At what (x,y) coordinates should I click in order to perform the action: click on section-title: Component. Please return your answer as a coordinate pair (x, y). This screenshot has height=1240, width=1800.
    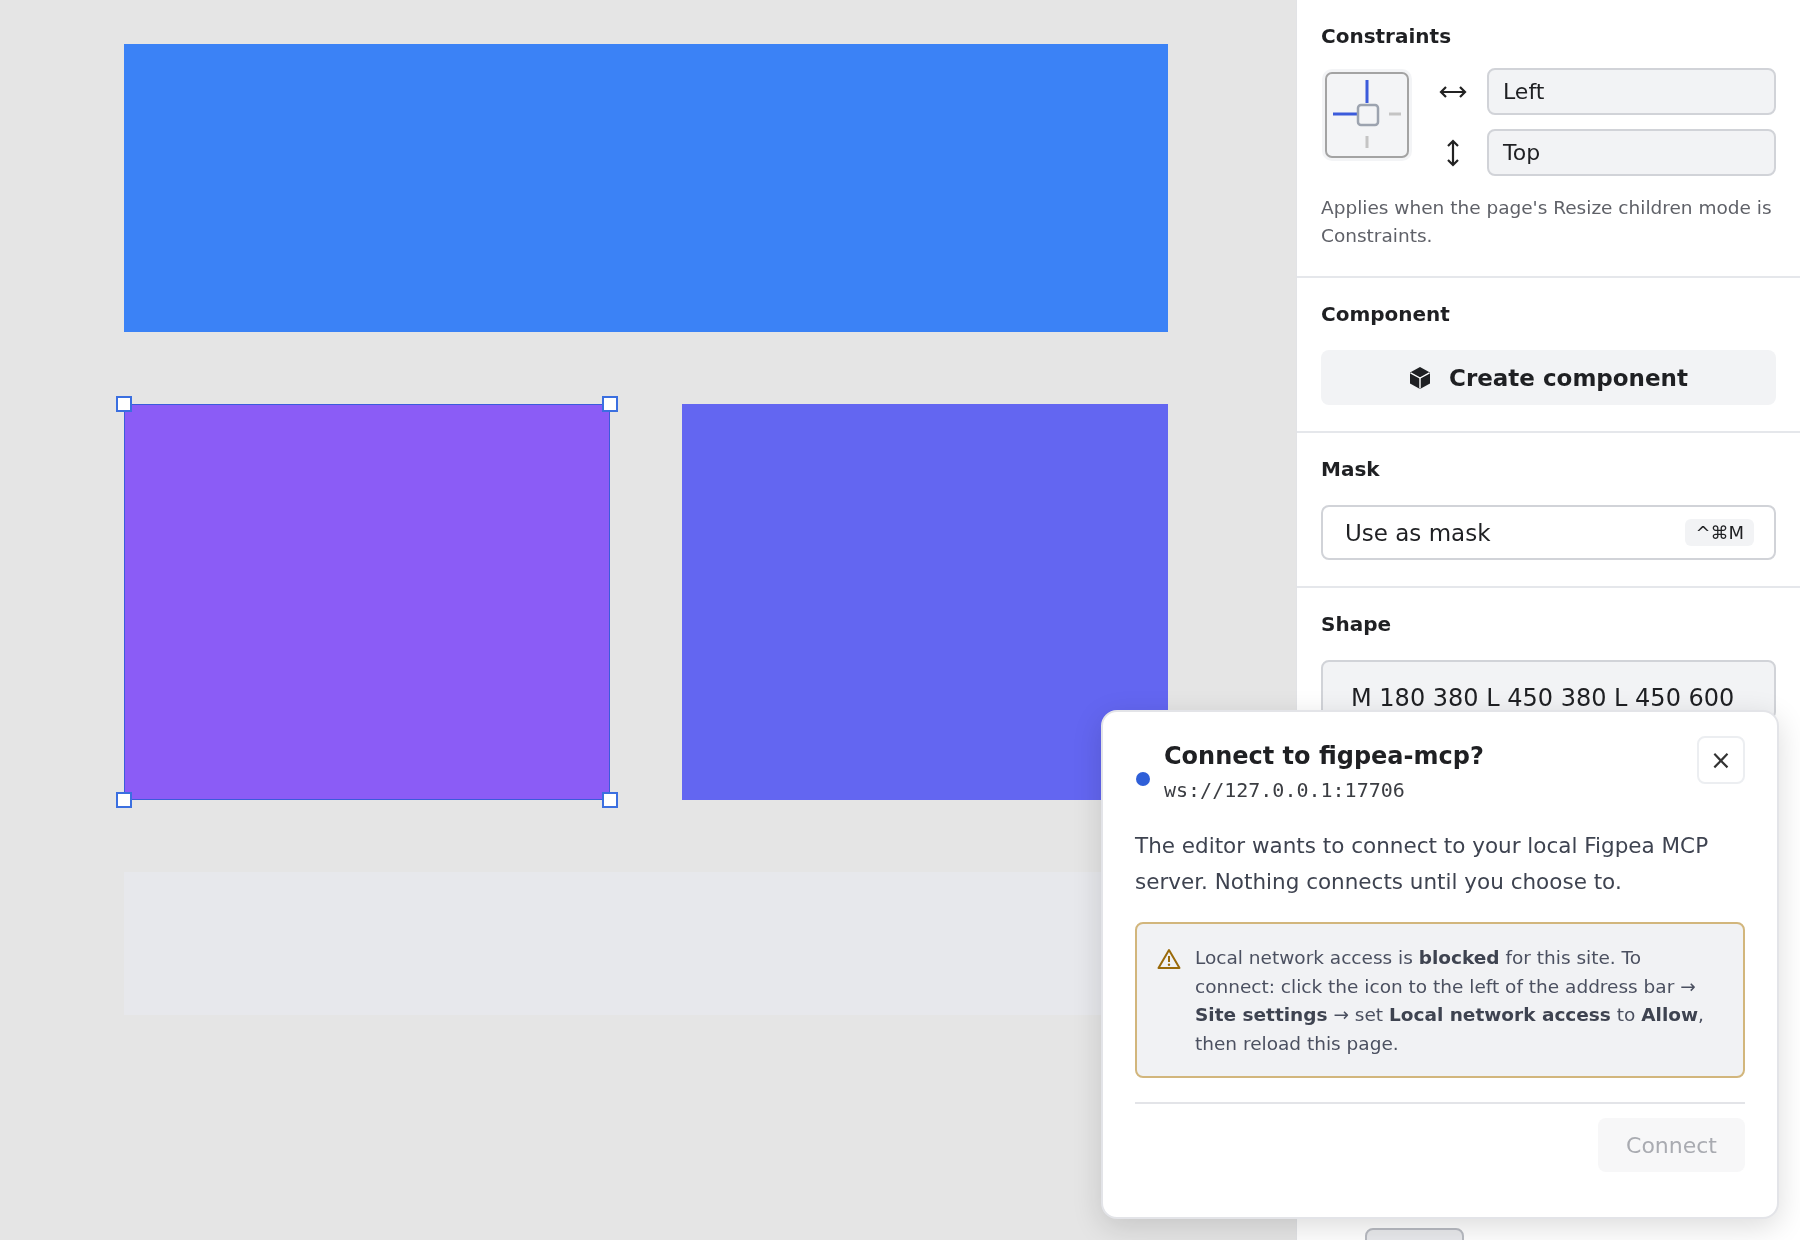
    Looking at the image, I should click on (1386, 314).